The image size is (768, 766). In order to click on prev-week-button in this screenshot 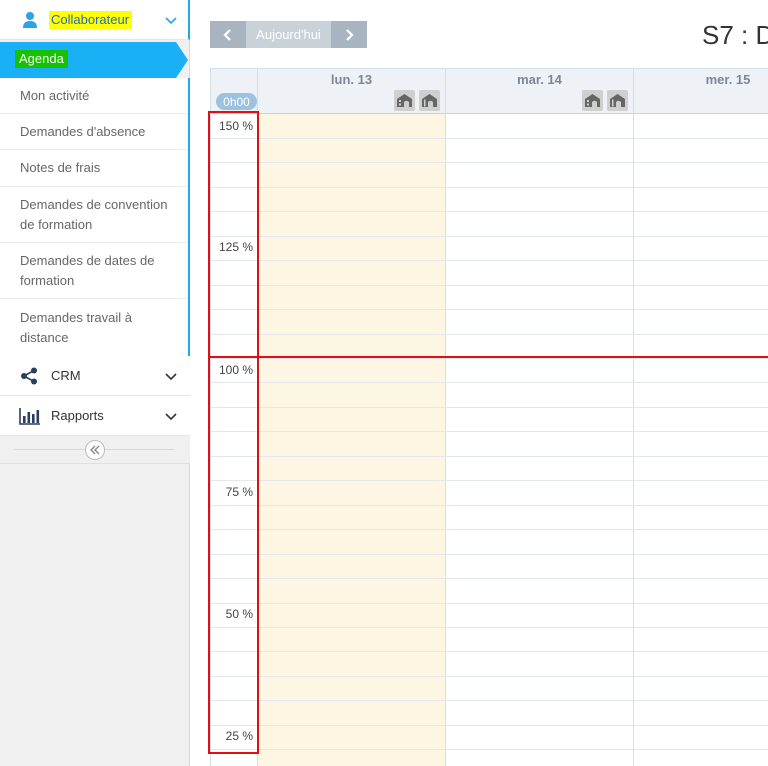, I will do `click(228, 34)`.